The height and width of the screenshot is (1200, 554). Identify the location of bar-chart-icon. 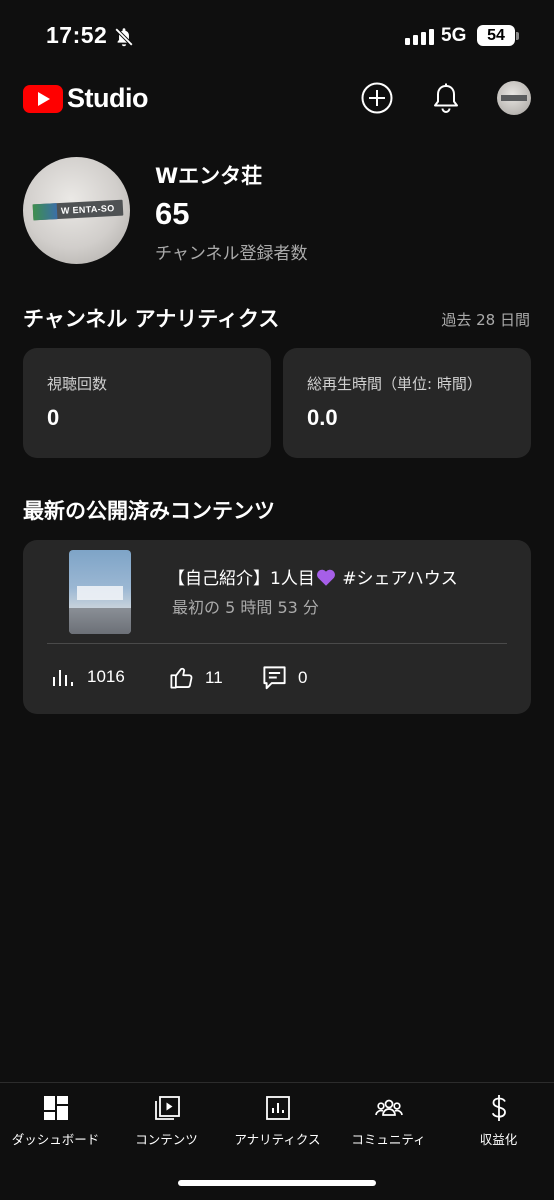
(63, 678).